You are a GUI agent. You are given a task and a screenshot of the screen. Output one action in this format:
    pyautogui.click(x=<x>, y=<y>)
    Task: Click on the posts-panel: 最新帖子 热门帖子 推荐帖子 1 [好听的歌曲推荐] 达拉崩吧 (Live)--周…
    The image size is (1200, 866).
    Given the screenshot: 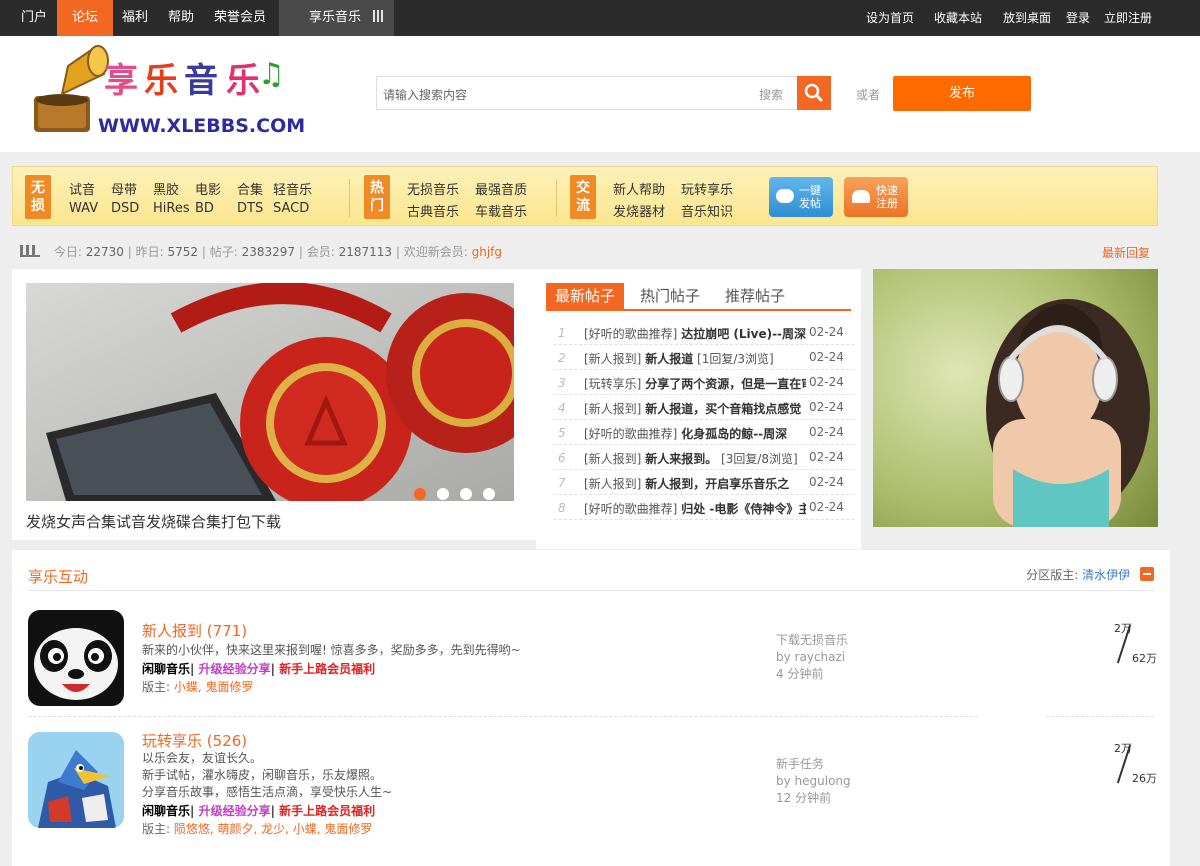 What is the action you would take?
    pyautogui.click(x=698, y=409)
    